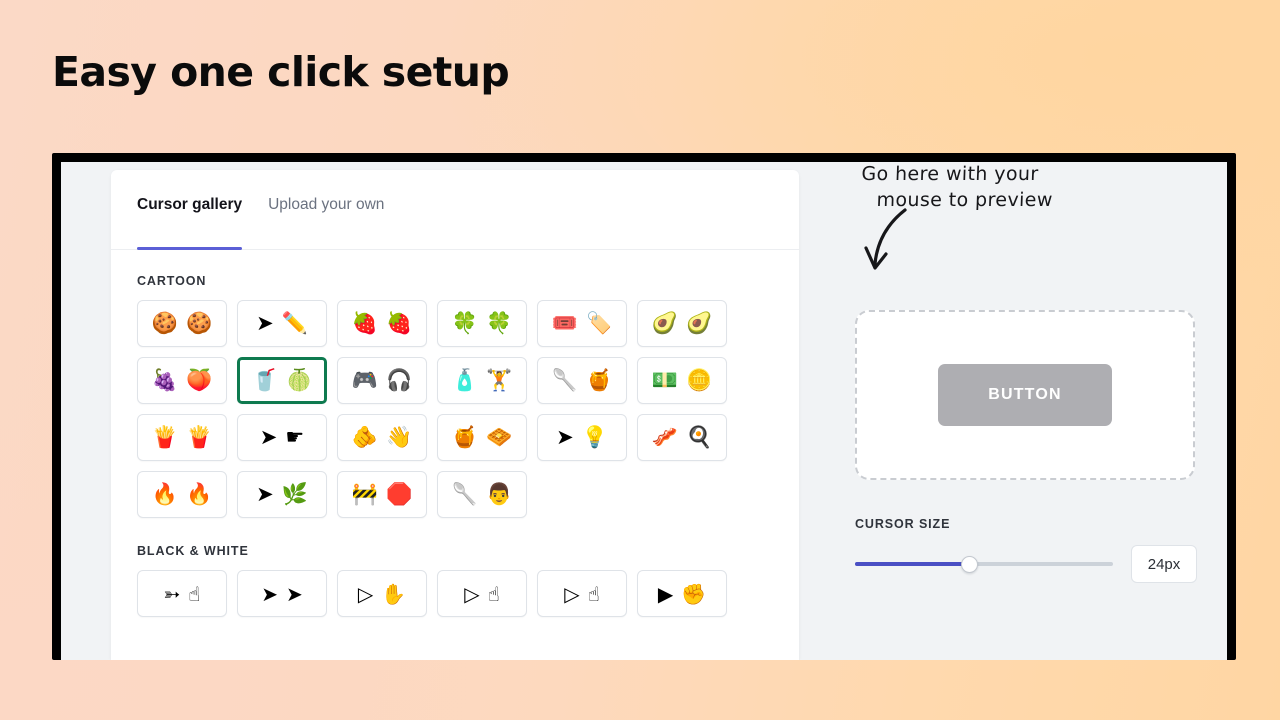 This screenshot has width=1280, height=720. I want to click on traffic-stop-cursor: 🚧 🛑, so click(382, 494).